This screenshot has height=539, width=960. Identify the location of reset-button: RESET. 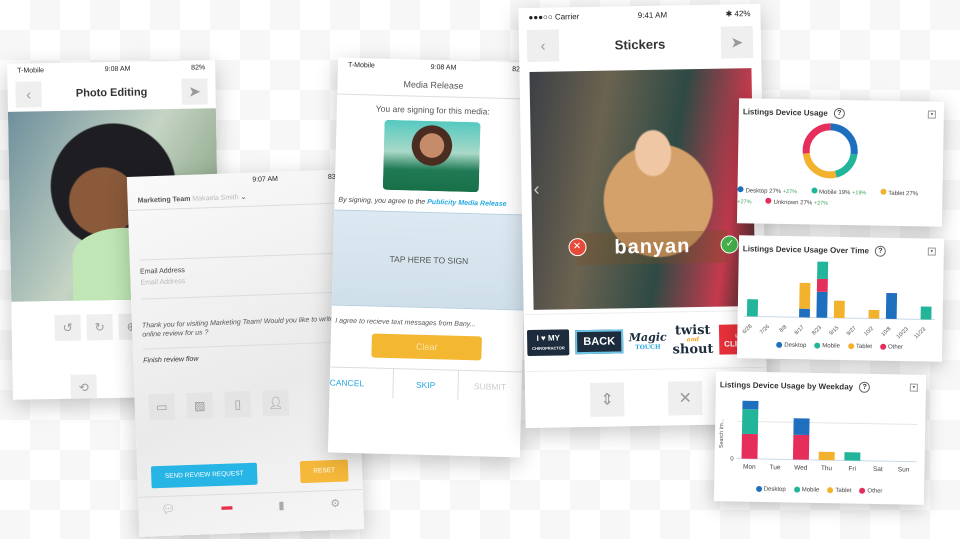
(324, 471).